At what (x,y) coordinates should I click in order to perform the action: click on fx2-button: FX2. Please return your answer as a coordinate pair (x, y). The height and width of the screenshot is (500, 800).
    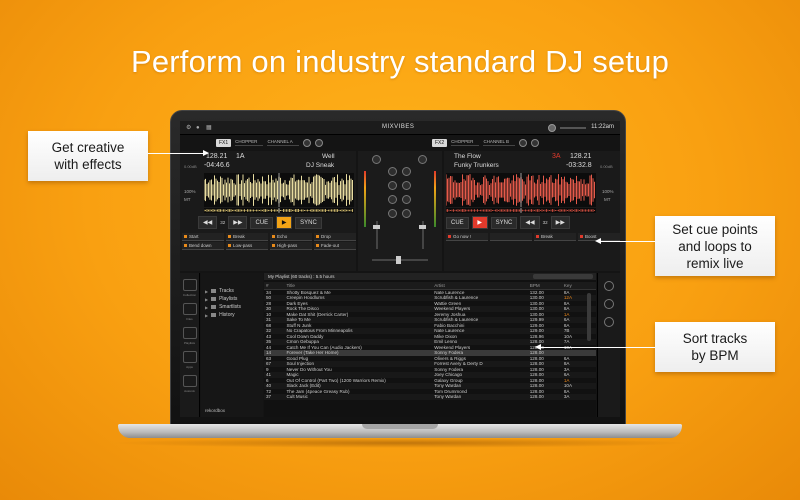
    Looking at the image, I should click on (440, 142).